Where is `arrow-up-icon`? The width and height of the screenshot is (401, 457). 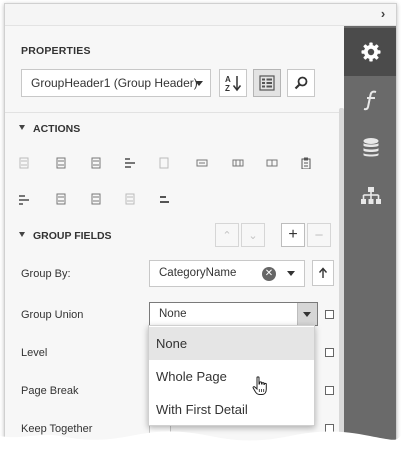 arrow-up-icon is located at coordinates (323, 272).